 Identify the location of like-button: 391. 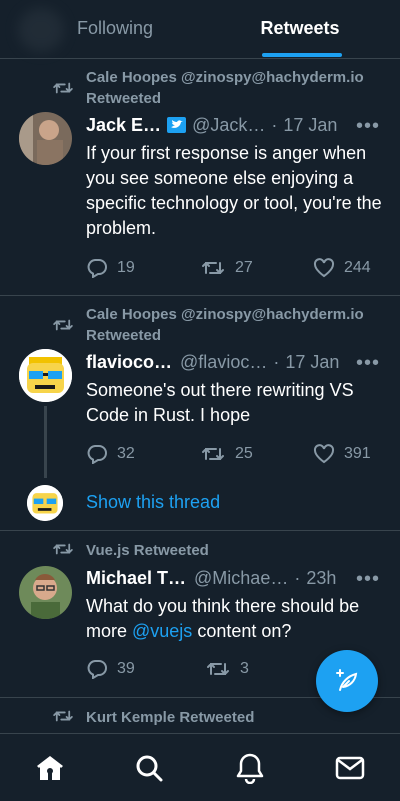
(342, 454).